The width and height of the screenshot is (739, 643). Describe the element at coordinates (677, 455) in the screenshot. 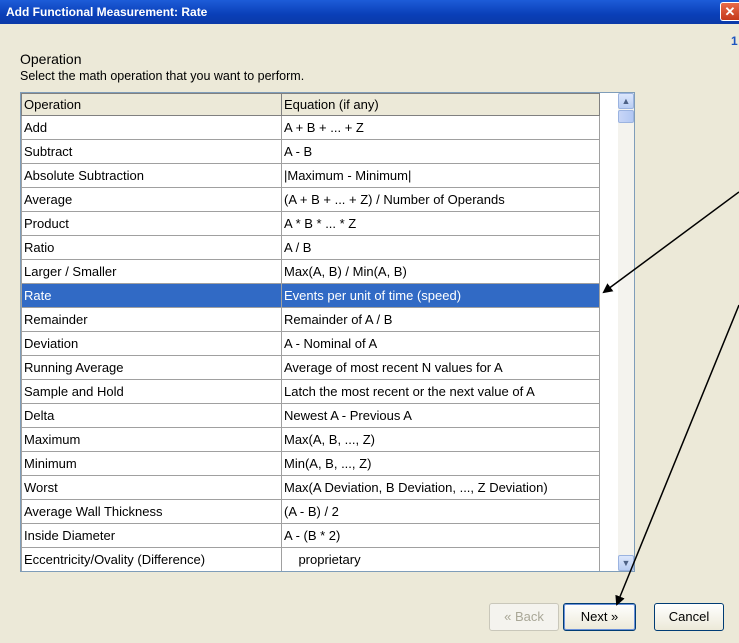

I see `annotation-arrow-to-next-button` at that location.